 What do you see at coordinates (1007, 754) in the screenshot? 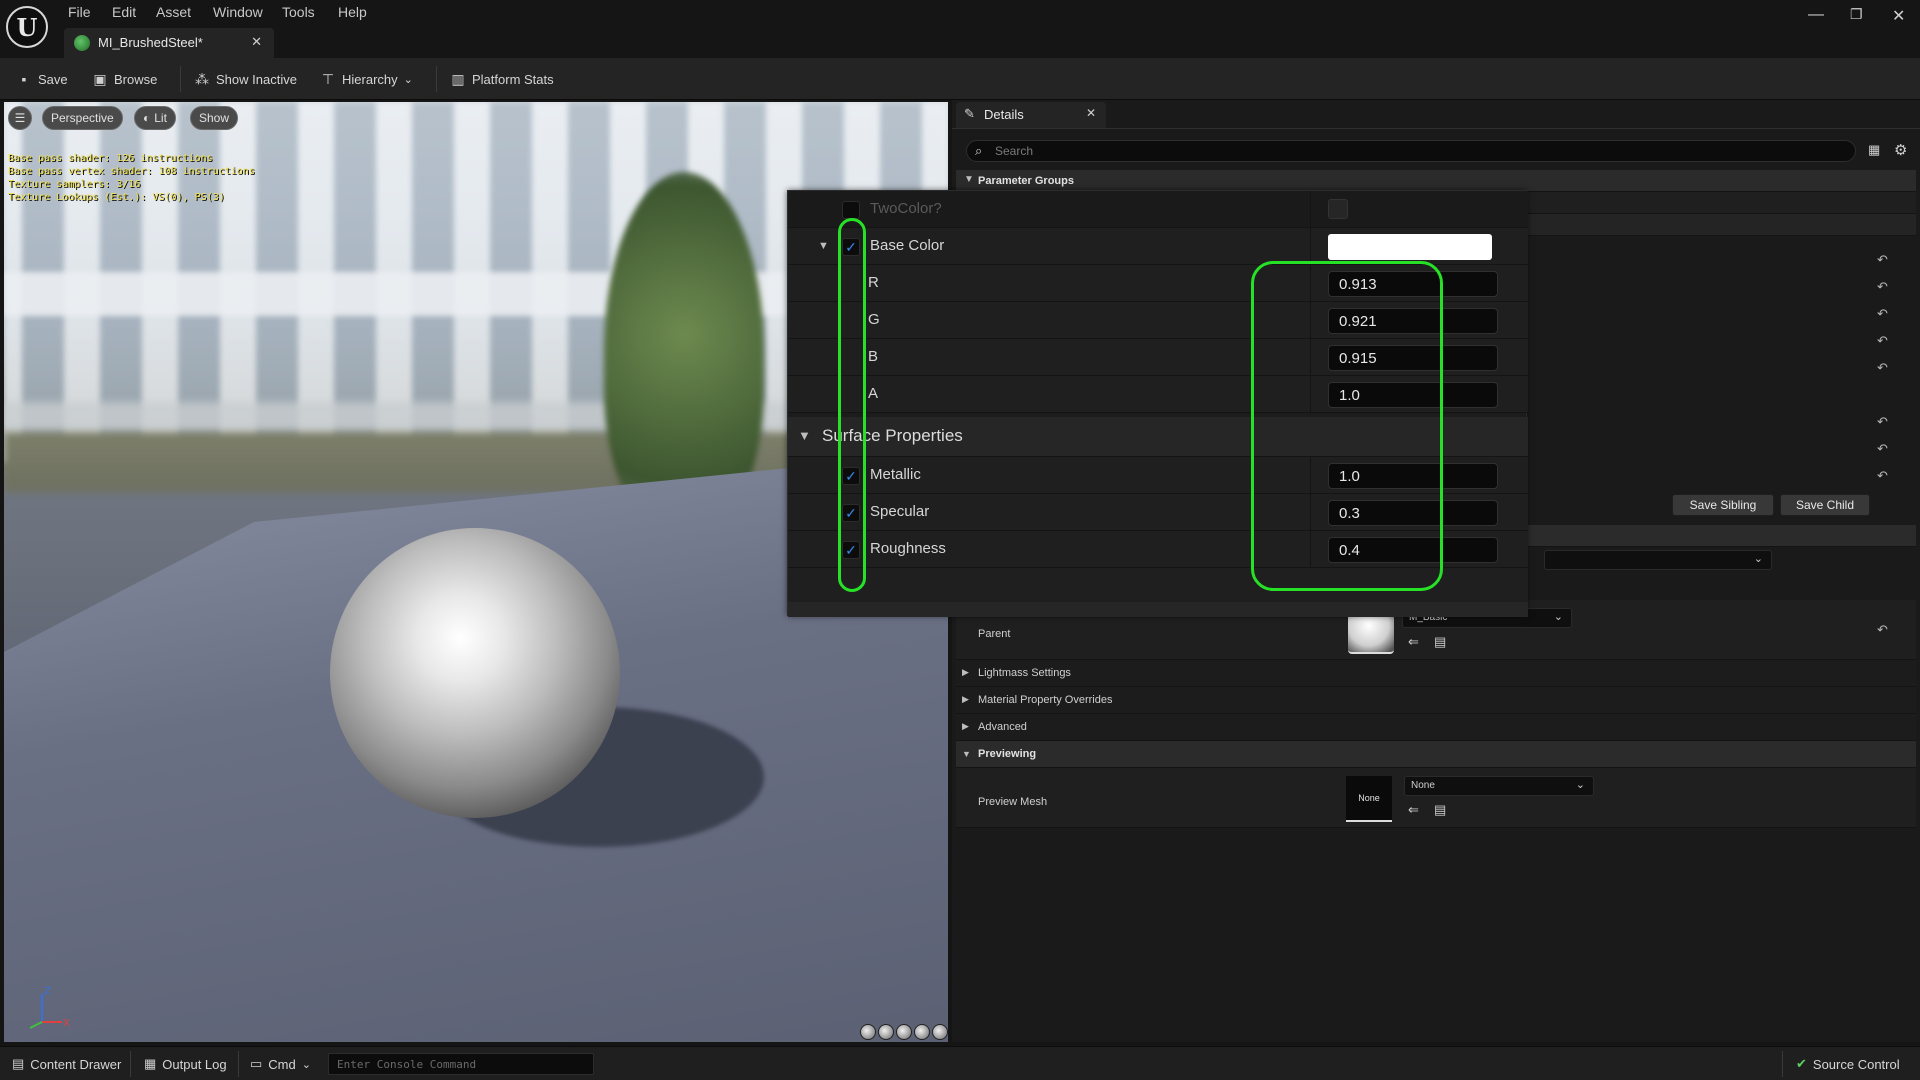
I see `previewing-label: Previewing` at bounding box center [1007, 754].